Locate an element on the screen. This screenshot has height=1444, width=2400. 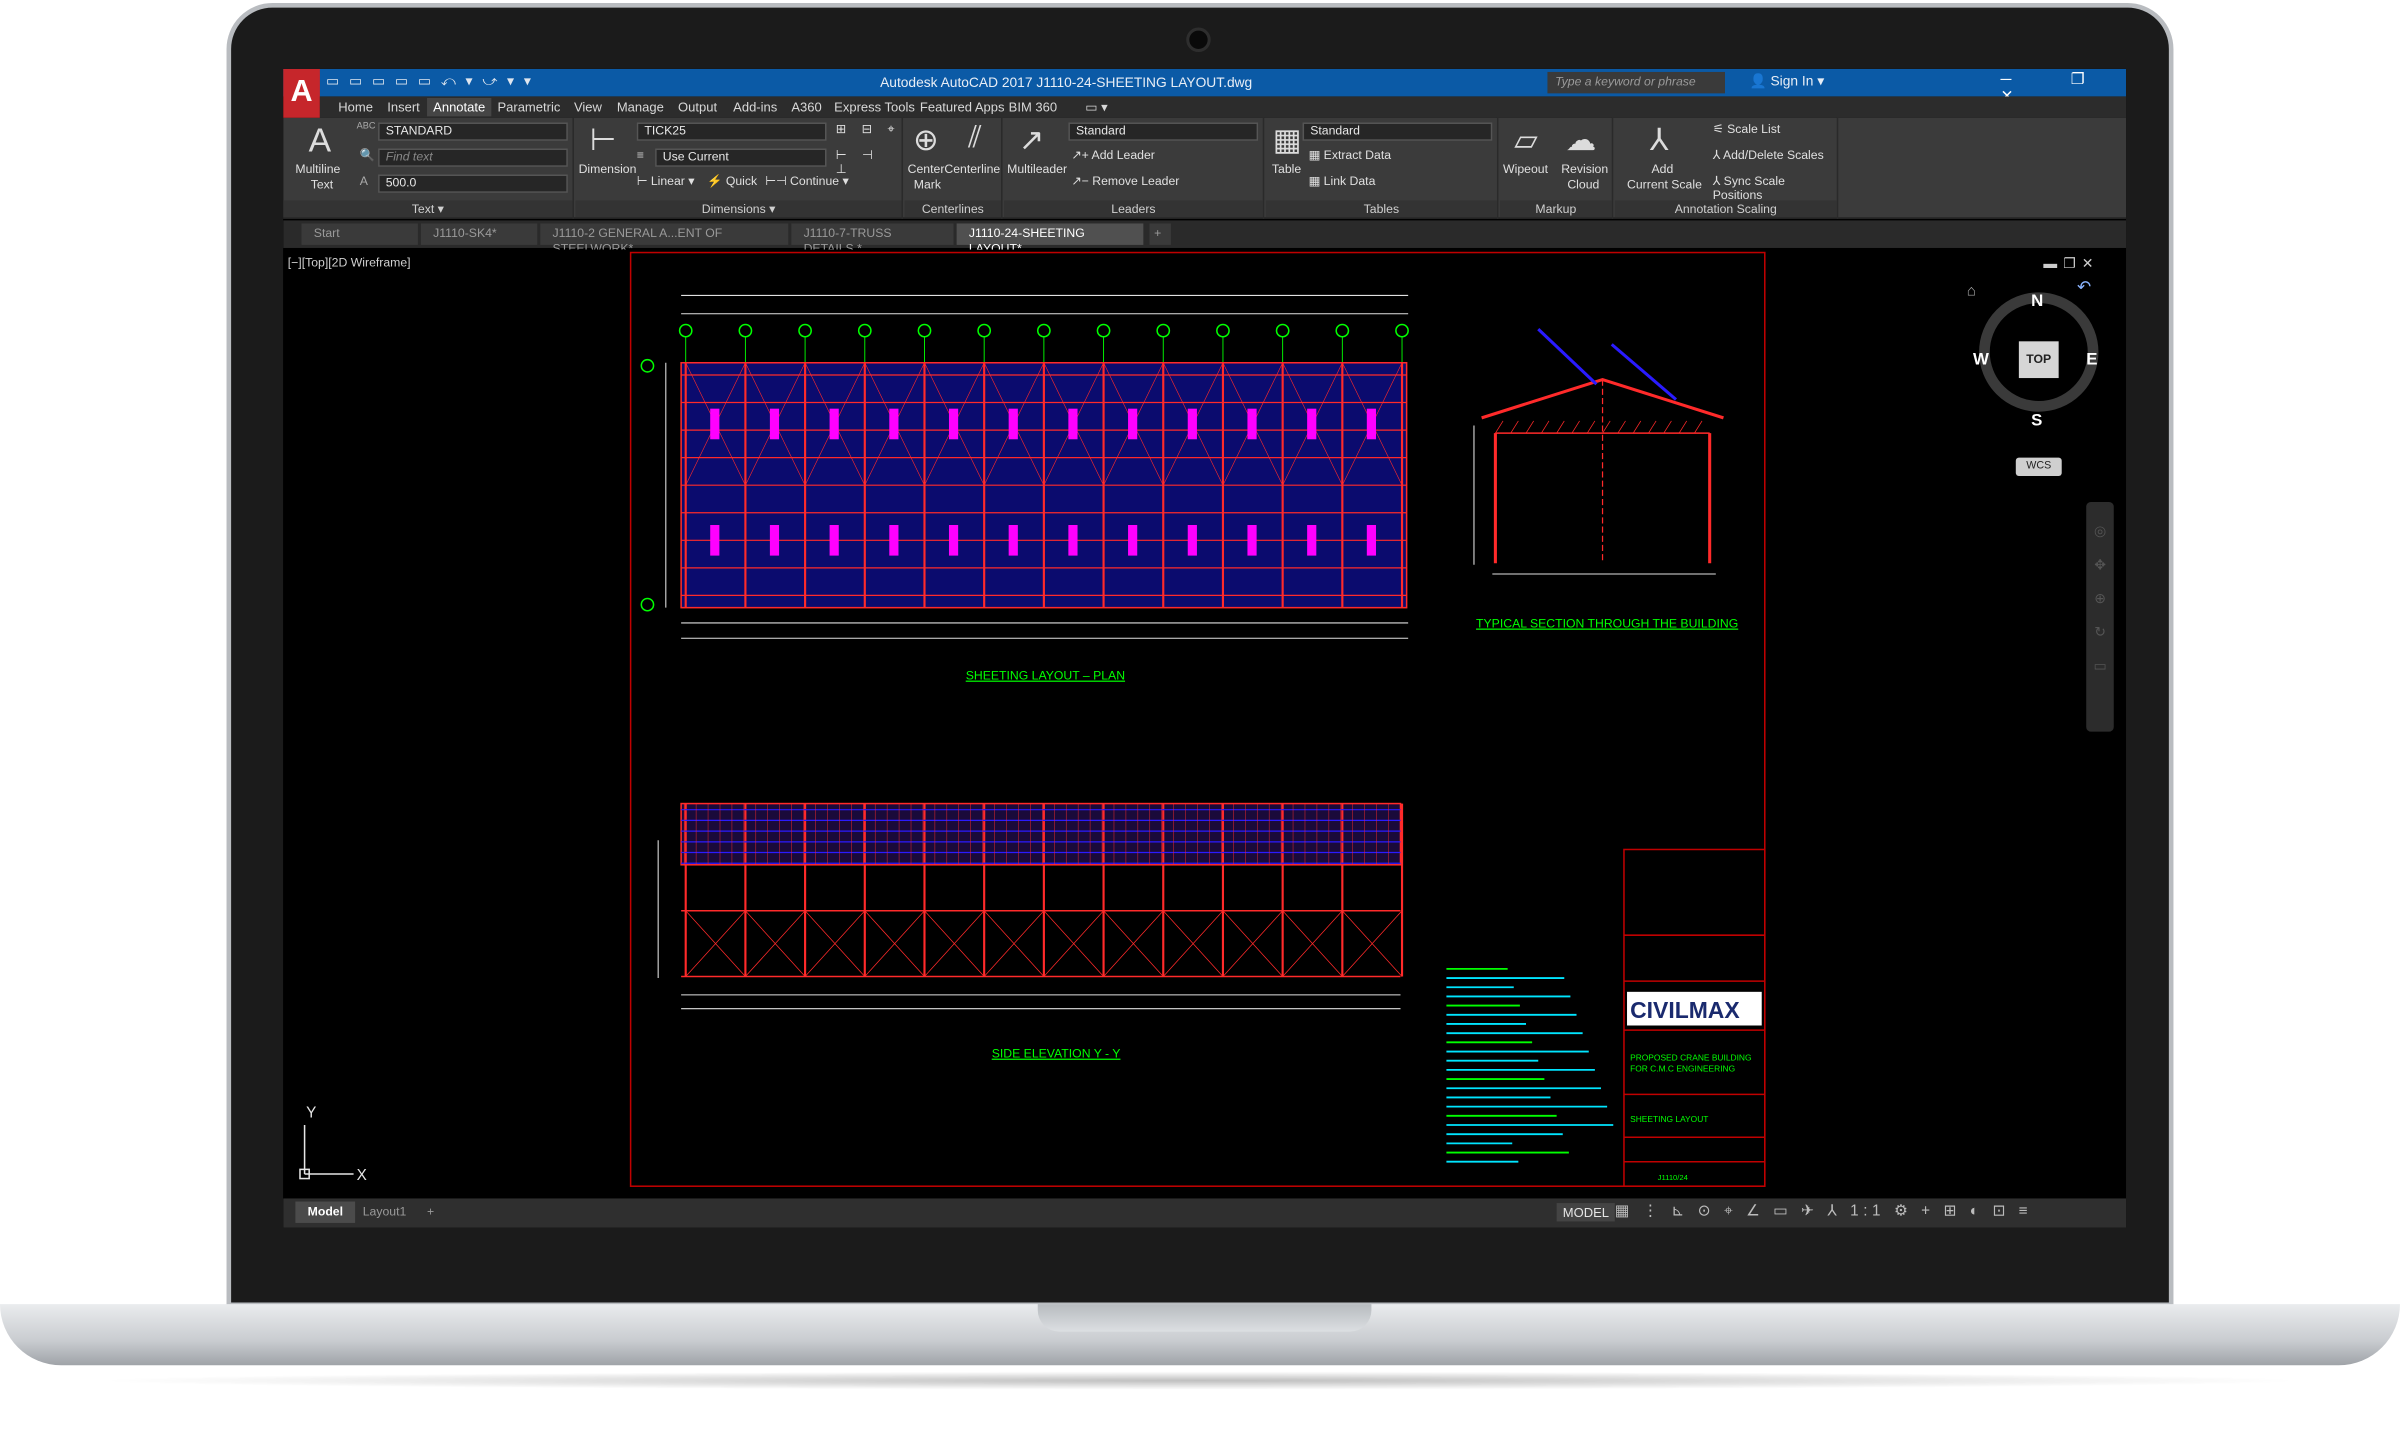
ribbon-options-icon: ▭ ▾ is located at coordinates (1096, 108).